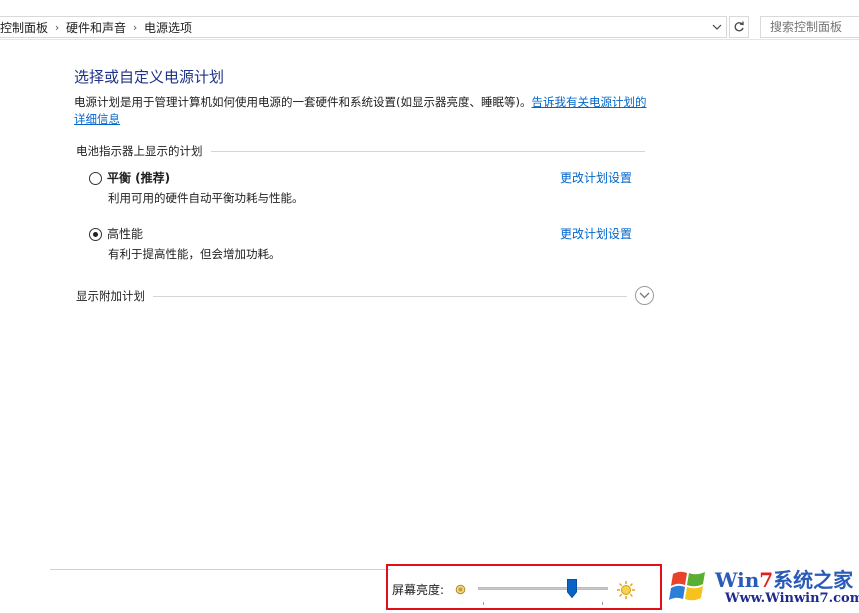  I want to click on dim-sun-icon, so click(460, 589).